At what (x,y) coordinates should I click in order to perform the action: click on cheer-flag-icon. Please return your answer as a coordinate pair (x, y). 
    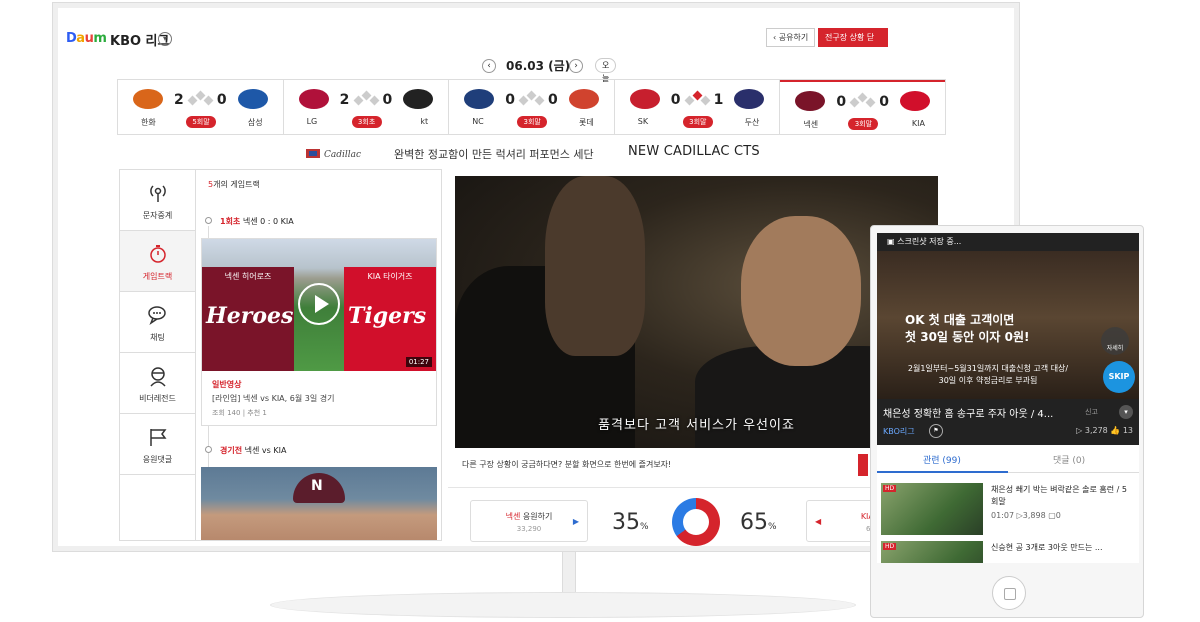
    Looking at the image, I should click on (158, 437).